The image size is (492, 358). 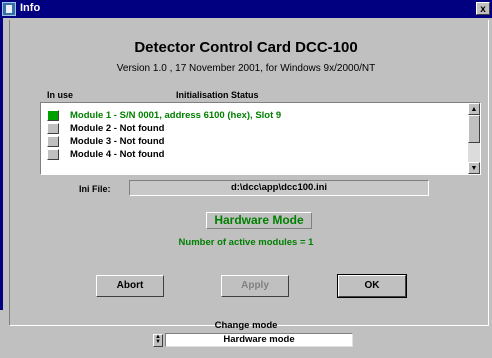 What do you see at coordinates (246, 325) in the screenshot?
I see `change-mode-label: Change mode` at bounding box center [246, 325].